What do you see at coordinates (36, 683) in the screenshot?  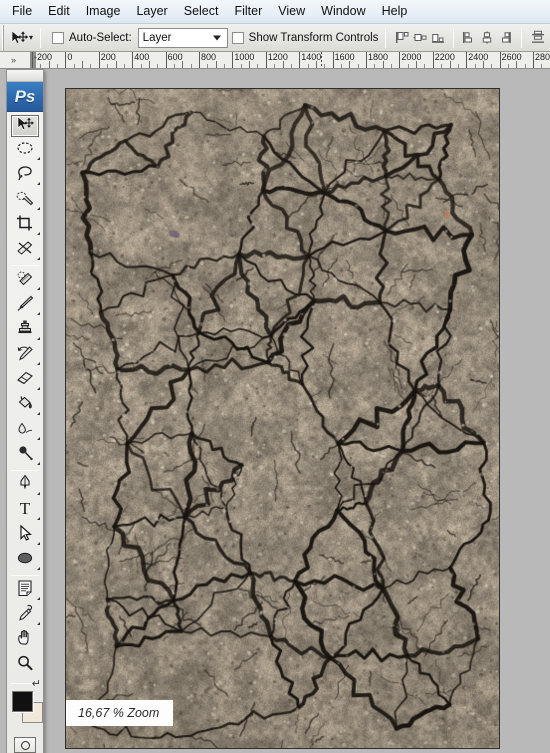 I see `swap-arrow-icon: ↵` at bounding box center [36, 683].